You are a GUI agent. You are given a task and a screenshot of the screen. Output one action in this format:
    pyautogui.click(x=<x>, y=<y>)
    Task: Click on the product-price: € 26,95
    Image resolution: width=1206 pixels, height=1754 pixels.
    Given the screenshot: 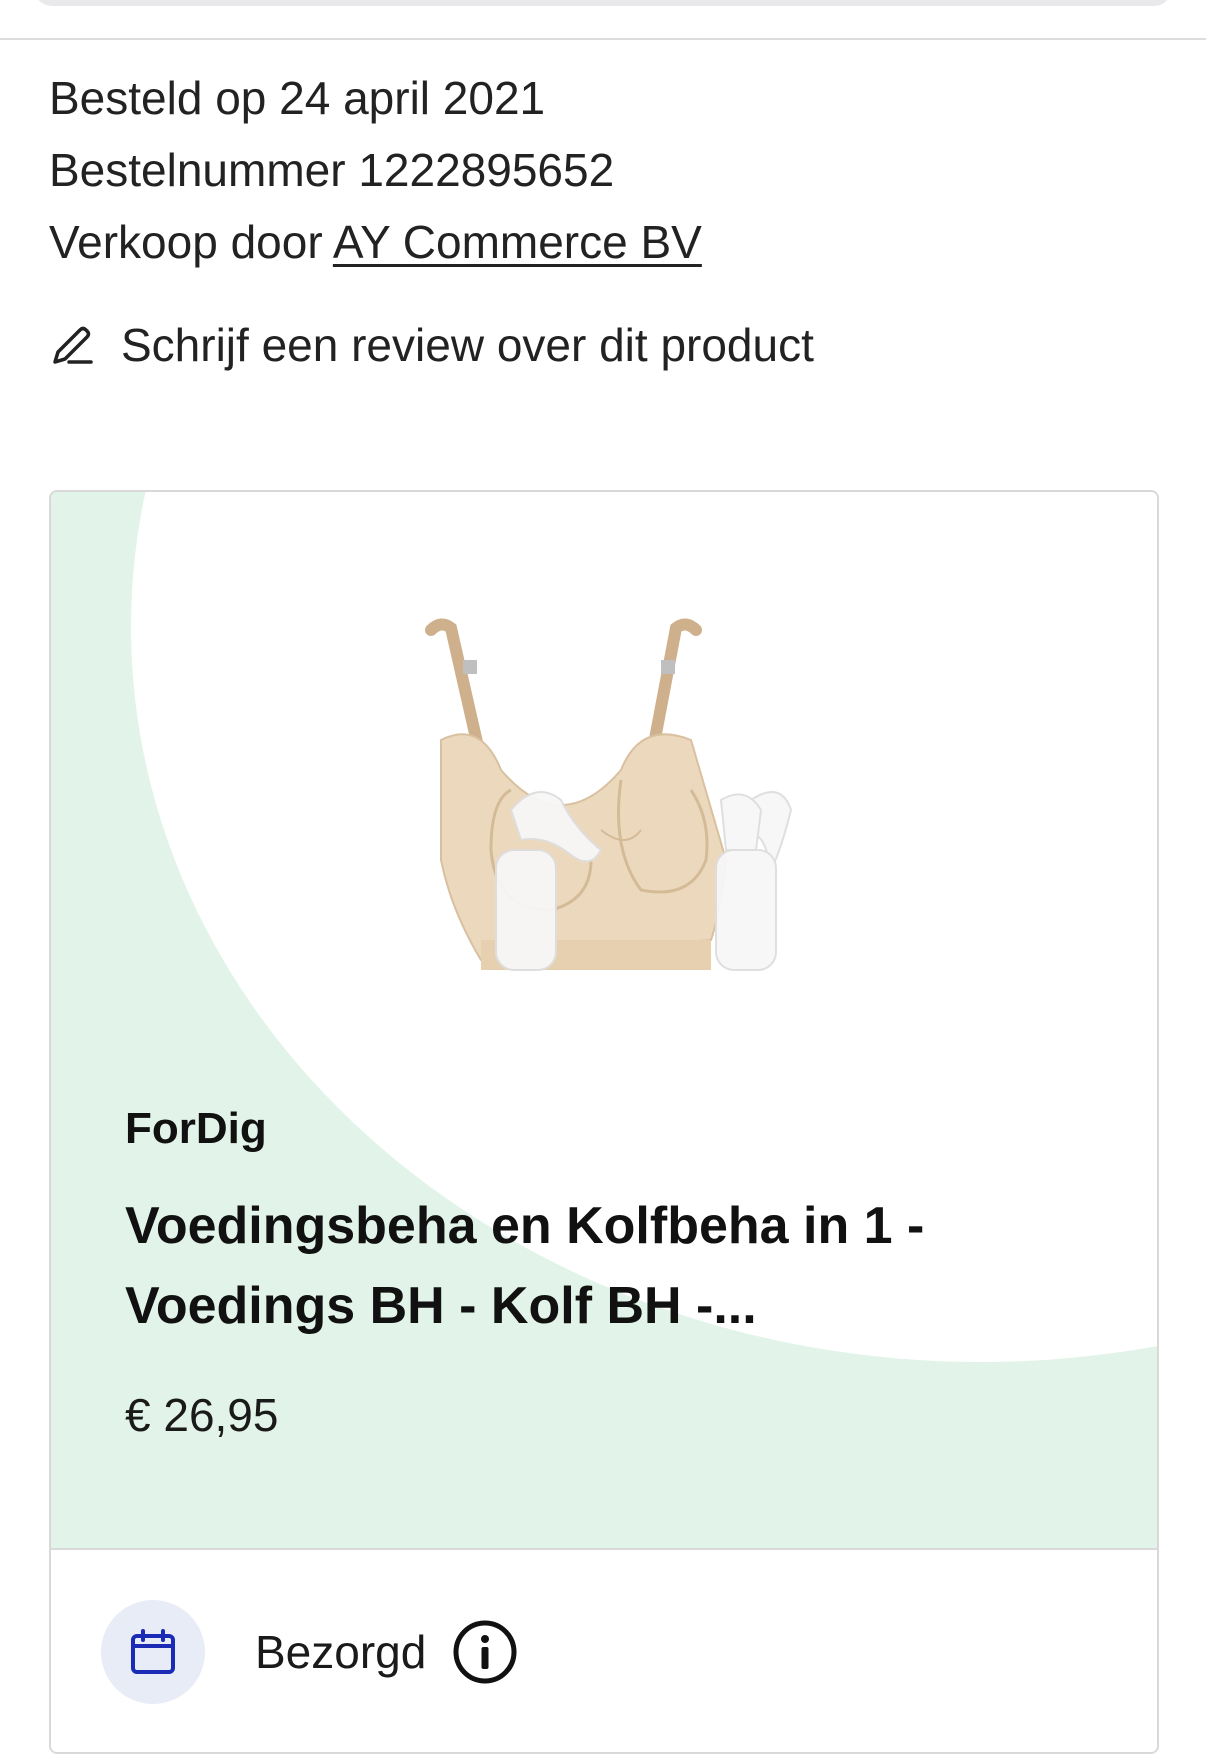 What is the action you would take?
    pyautogui.click(x=202, y=1415)
    